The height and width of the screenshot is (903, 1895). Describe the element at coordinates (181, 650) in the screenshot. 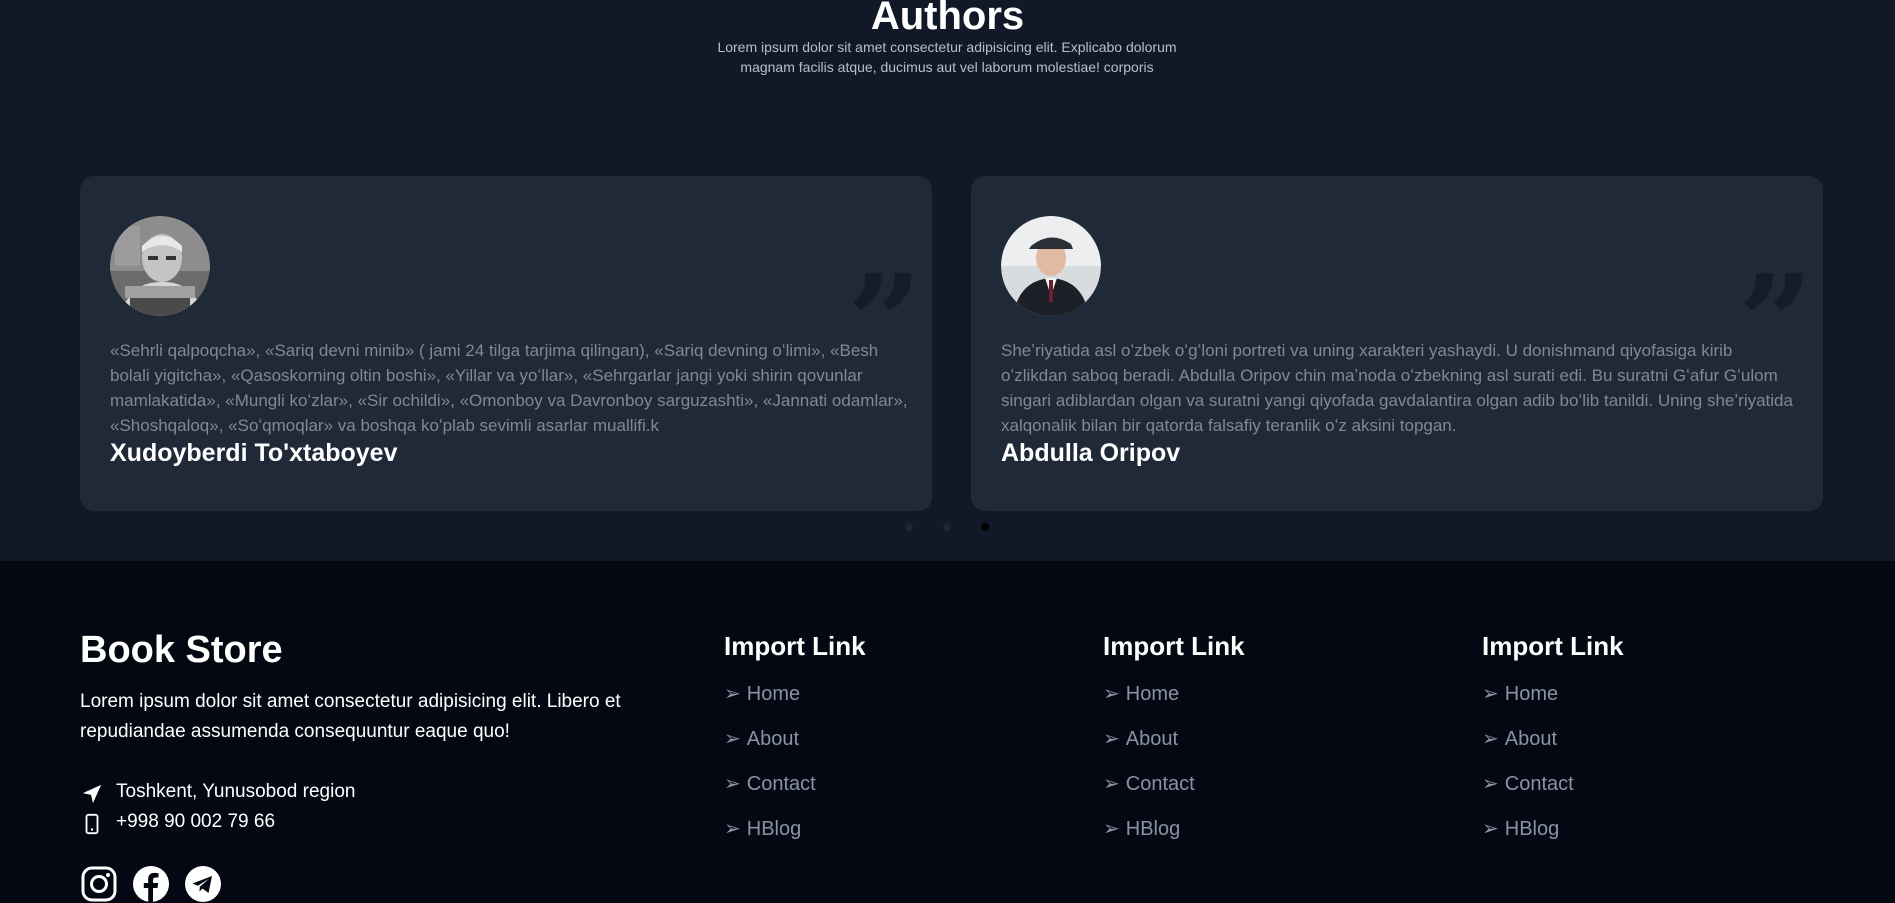

I see `footer-brand: Book Store` at that location.